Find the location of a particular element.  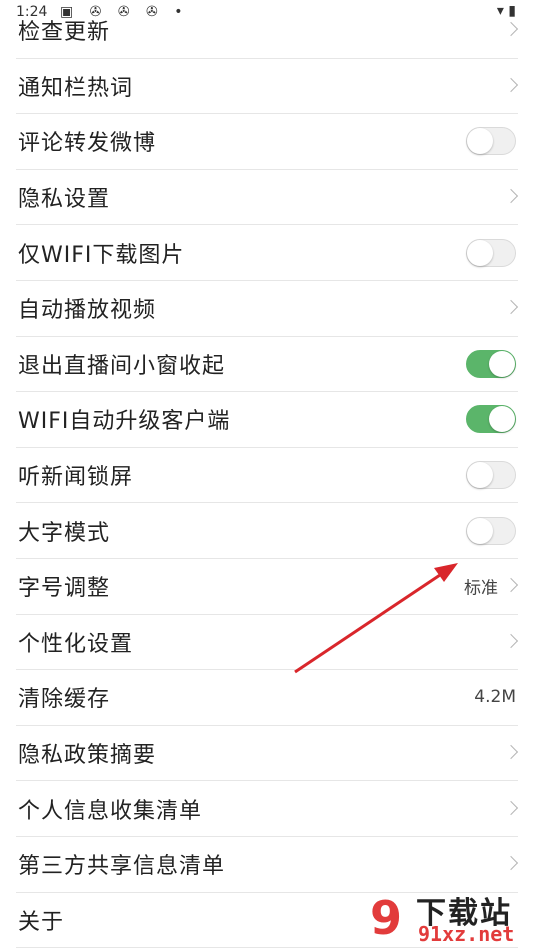

settings-row-label: 隐私设置 is located at coordinates (64, 200).